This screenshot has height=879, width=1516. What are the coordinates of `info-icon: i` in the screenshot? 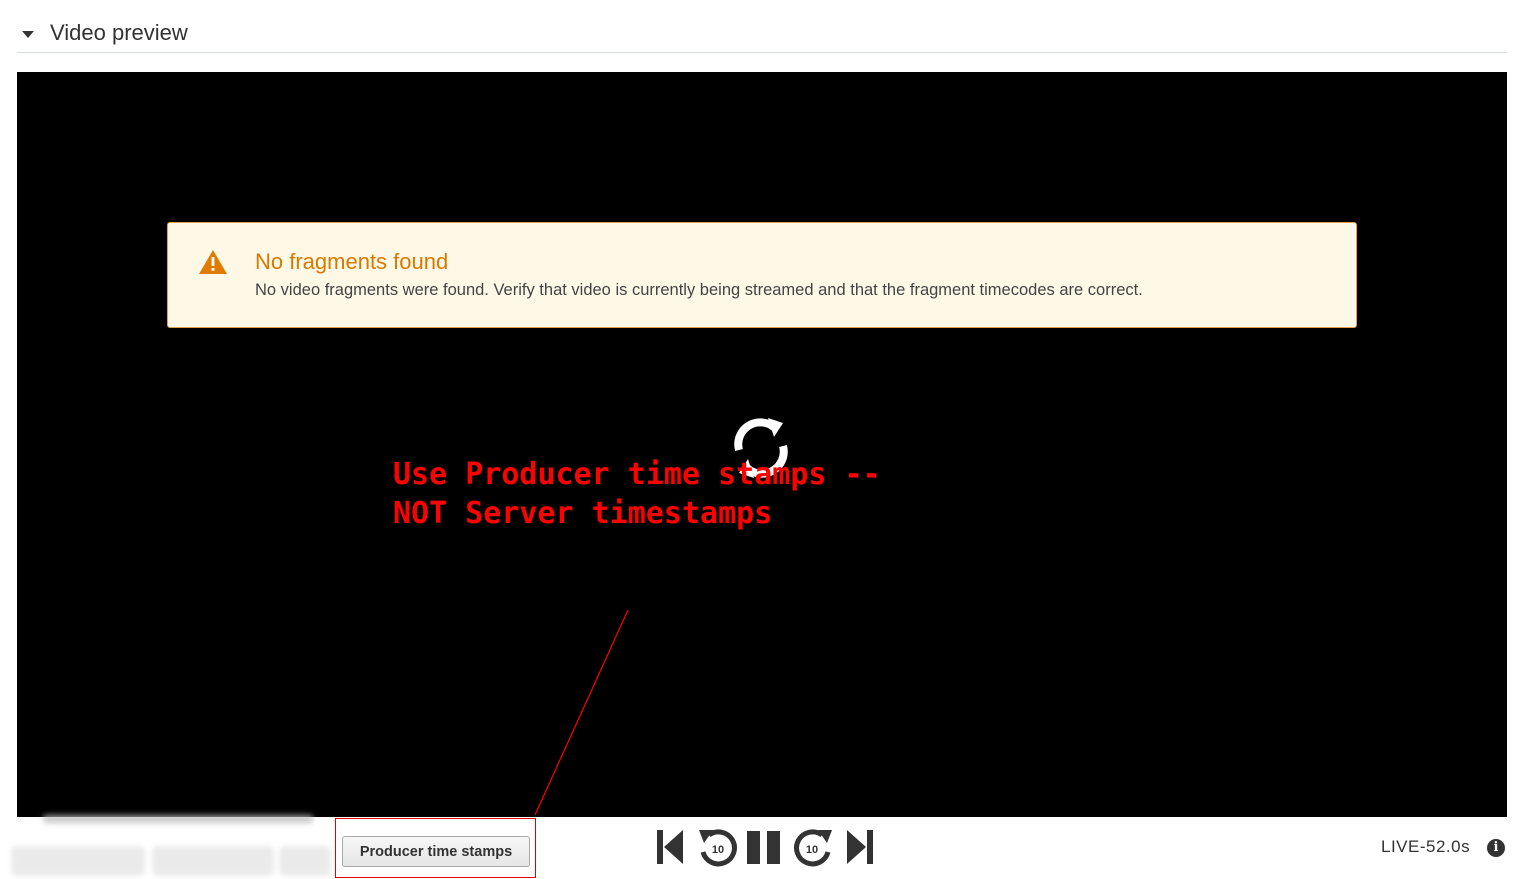 It's located at (1496, 848).